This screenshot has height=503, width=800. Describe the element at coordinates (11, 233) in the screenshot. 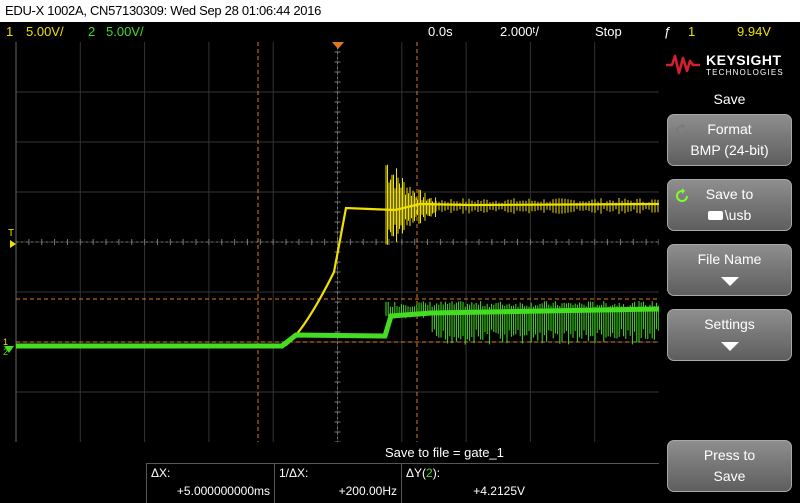

I see `trigger-marker-label: T` at that location.